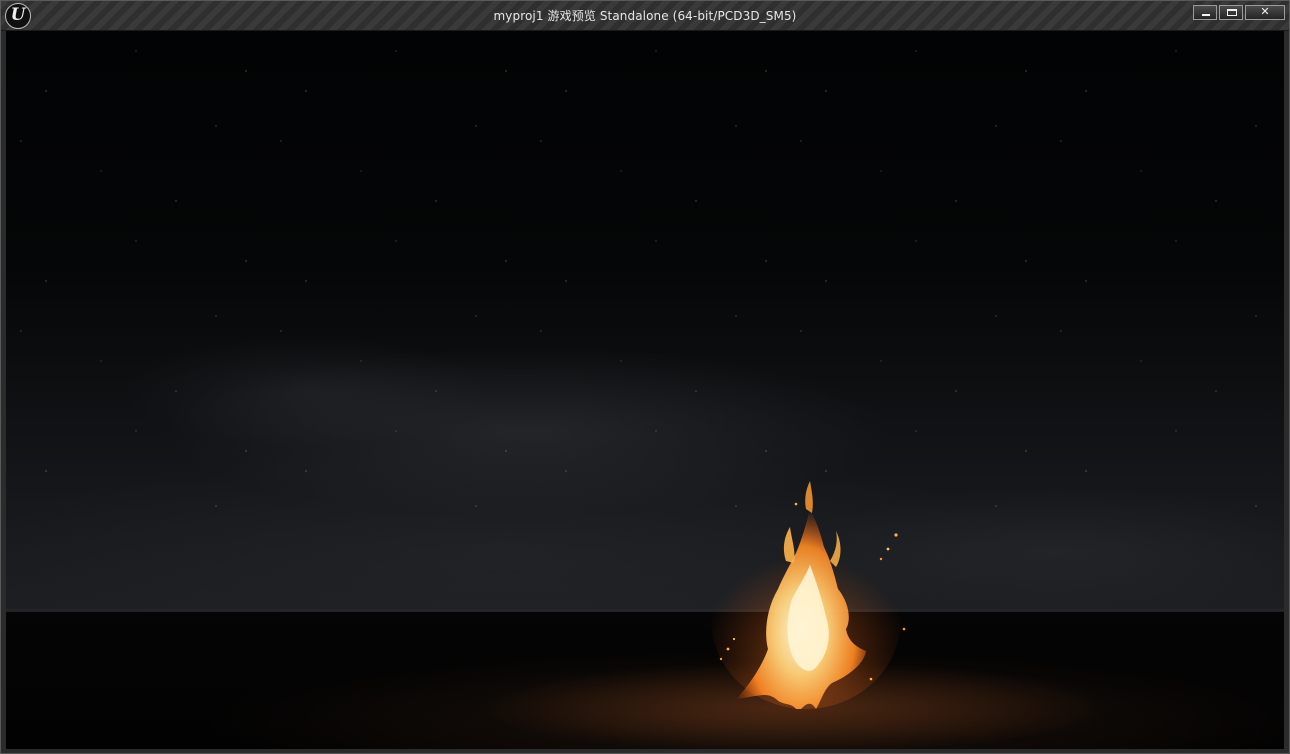 This screenshot has height=754, width=1290. What do you see at coordinates (1205, 12) in the screenshot?
I see `minimize-button` at bounding box center [1205, 12].